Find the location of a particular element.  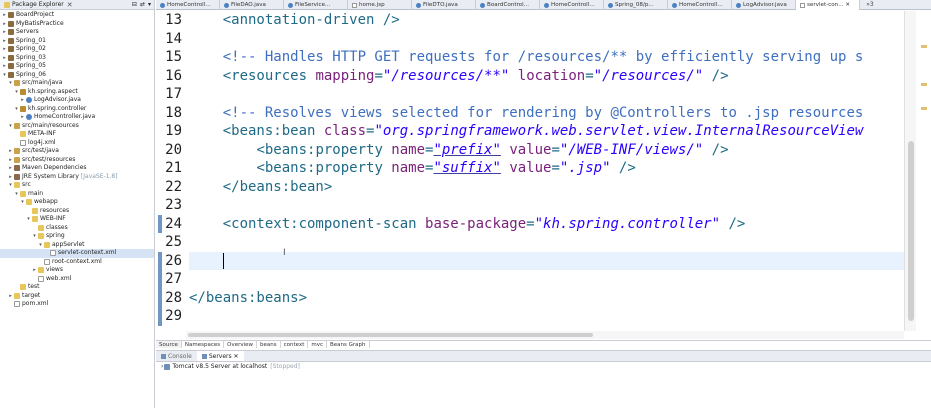

tree-item: ▾ src is located at coordinates (77, 185).